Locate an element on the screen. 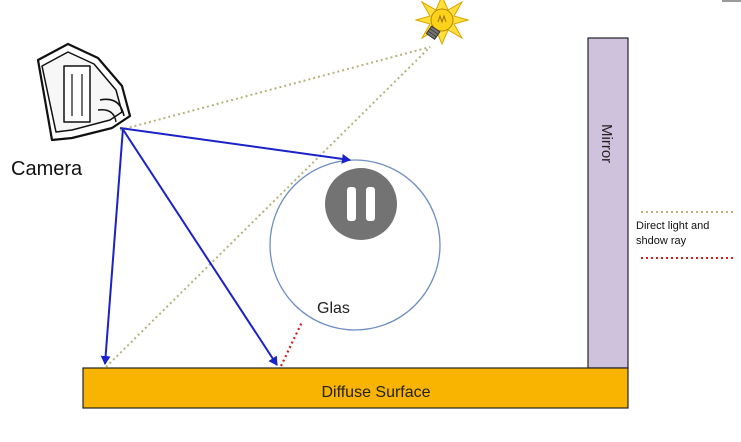 The width and height of the screenshot is (741, 442). camera-icon is located at coordinates (84, 92).